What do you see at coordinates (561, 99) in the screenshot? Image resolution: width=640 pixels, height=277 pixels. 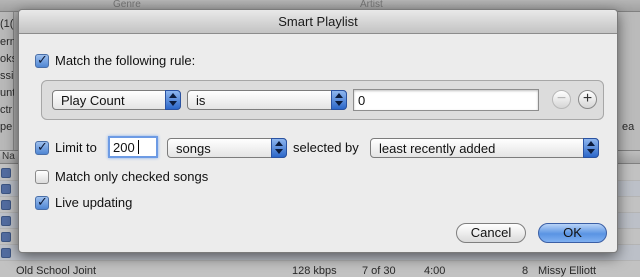 I see `remove-rule-button: −` at bounding box center [561, 99].